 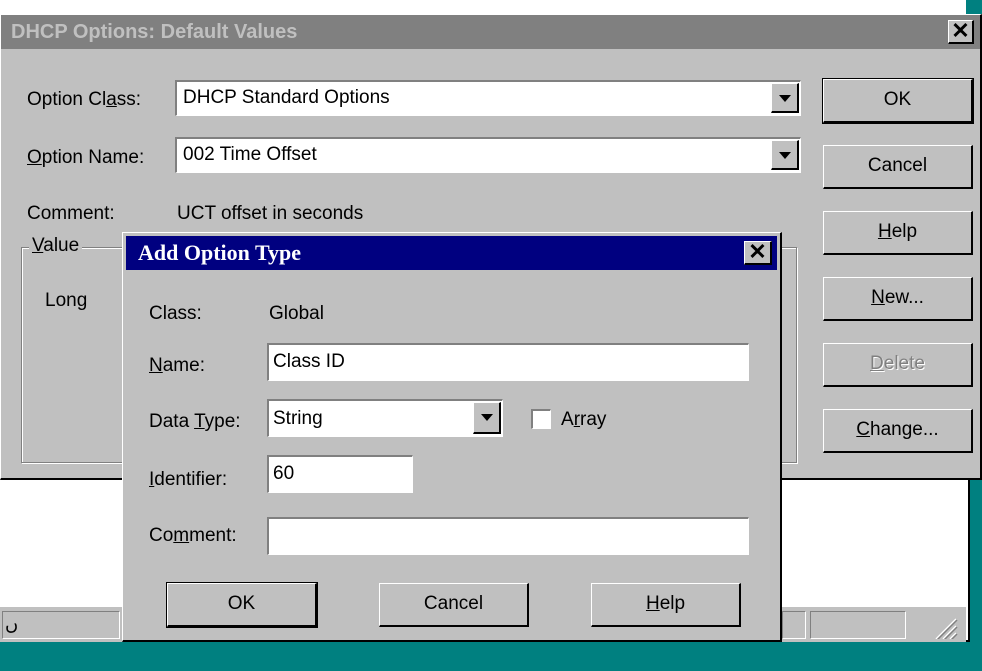 I want to click on status-left-text: ں, so click(x=12, y=624).